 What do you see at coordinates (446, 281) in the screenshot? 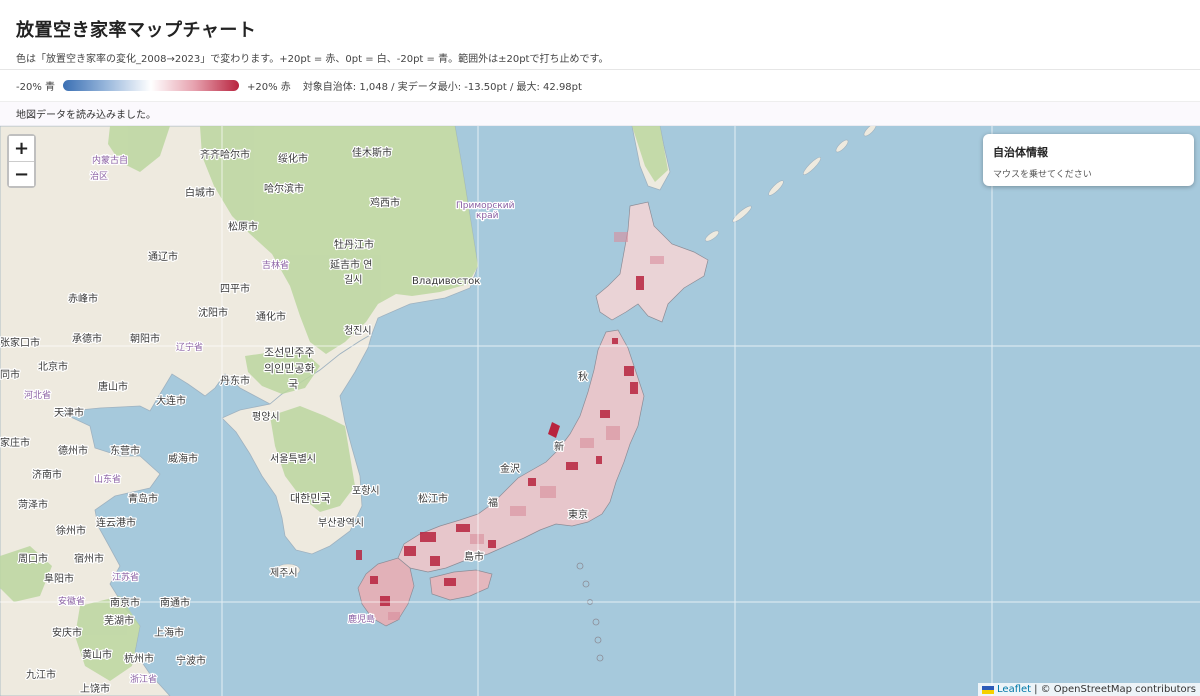
I see `label-vladivostok: Владивосток` at bounding box center [446, 281].